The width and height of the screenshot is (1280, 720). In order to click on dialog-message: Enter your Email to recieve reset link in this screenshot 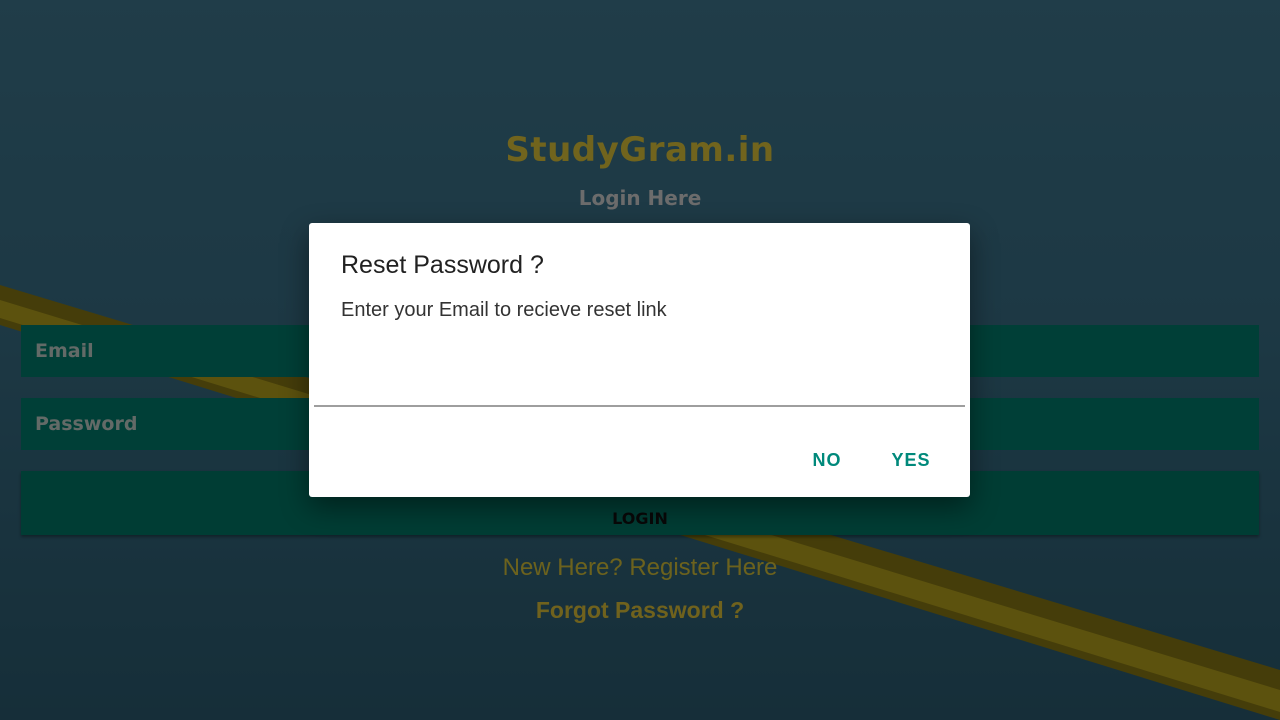, I will do `click(504, 310)`.